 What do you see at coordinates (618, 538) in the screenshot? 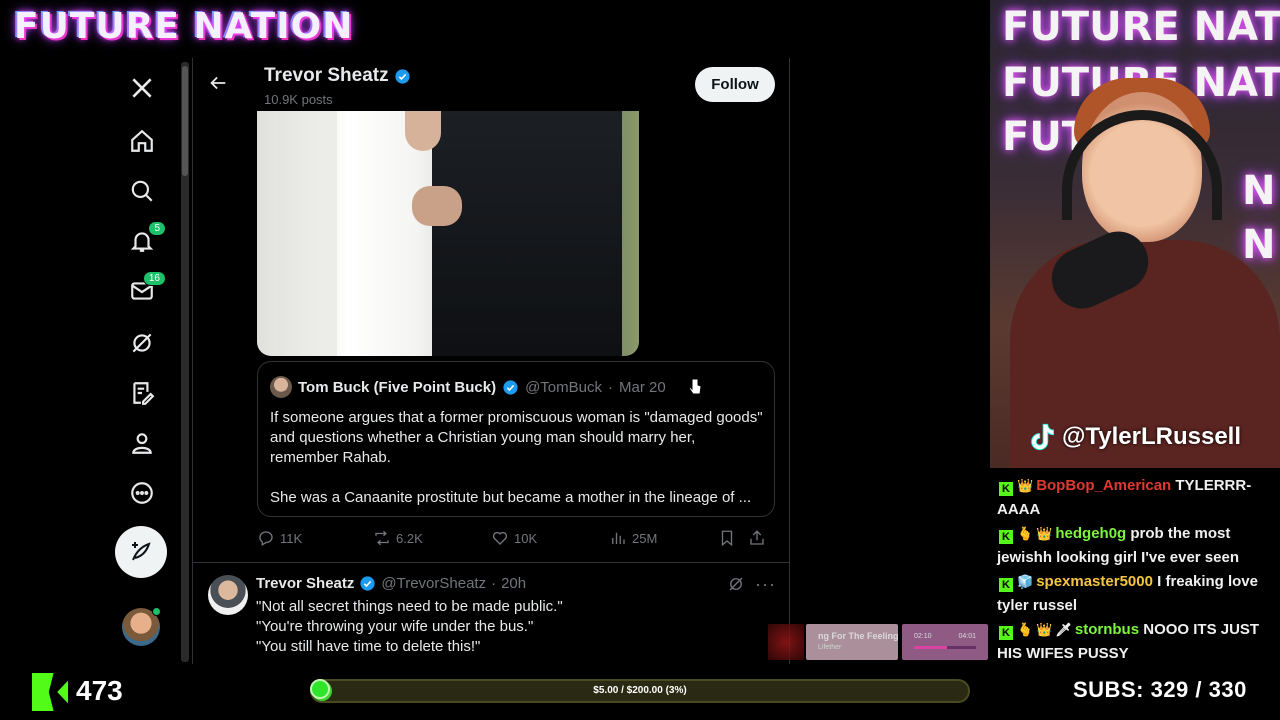
I see `views-icon` at bounding box center [618, 538].